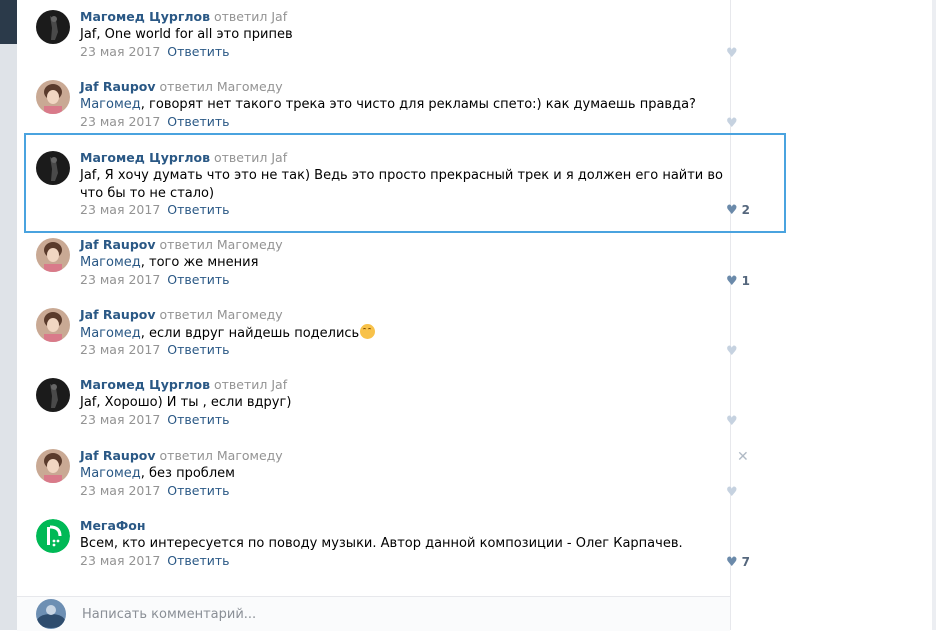 This screenshot has width=936, height=631. I want to click on smile-emoji-icon, so click(368, 331).